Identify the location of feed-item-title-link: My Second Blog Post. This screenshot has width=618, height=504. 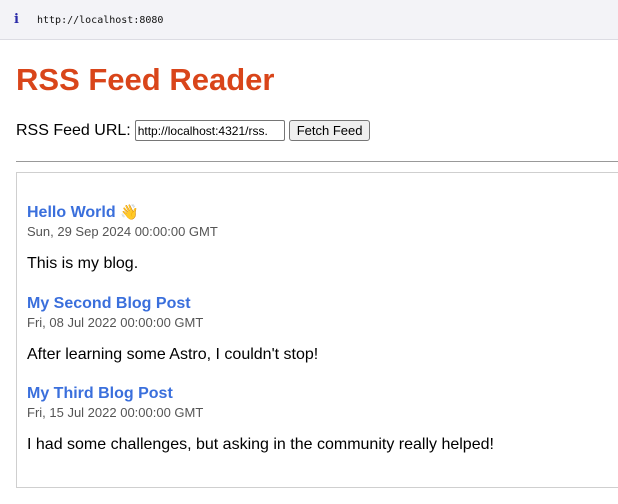
(172, 304).